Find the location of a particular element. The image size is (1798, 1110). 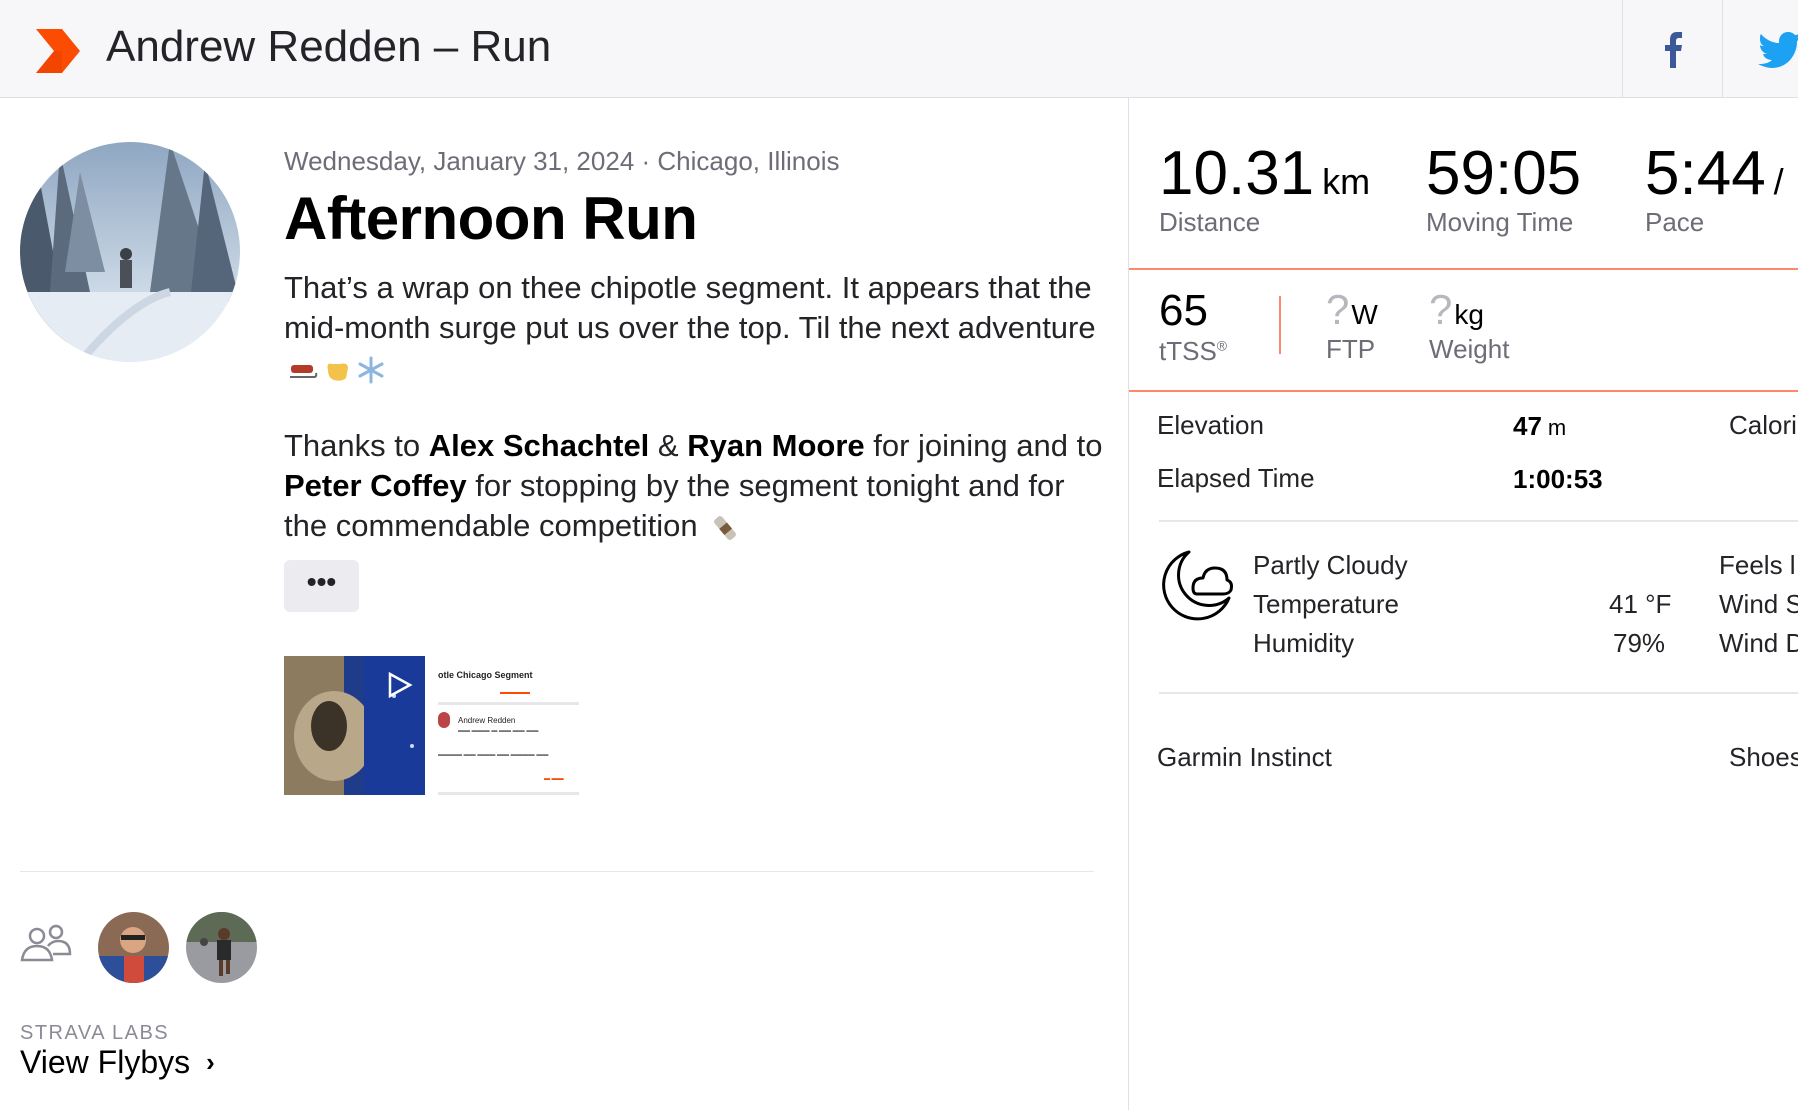

humidity-label: Humidity is located at coordinates (1304, 643).